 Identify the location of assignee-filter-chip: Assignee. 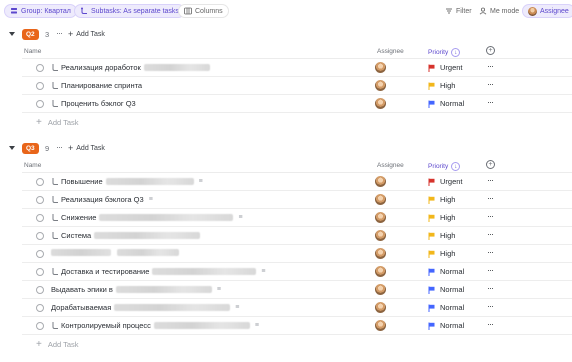
(547, 11).